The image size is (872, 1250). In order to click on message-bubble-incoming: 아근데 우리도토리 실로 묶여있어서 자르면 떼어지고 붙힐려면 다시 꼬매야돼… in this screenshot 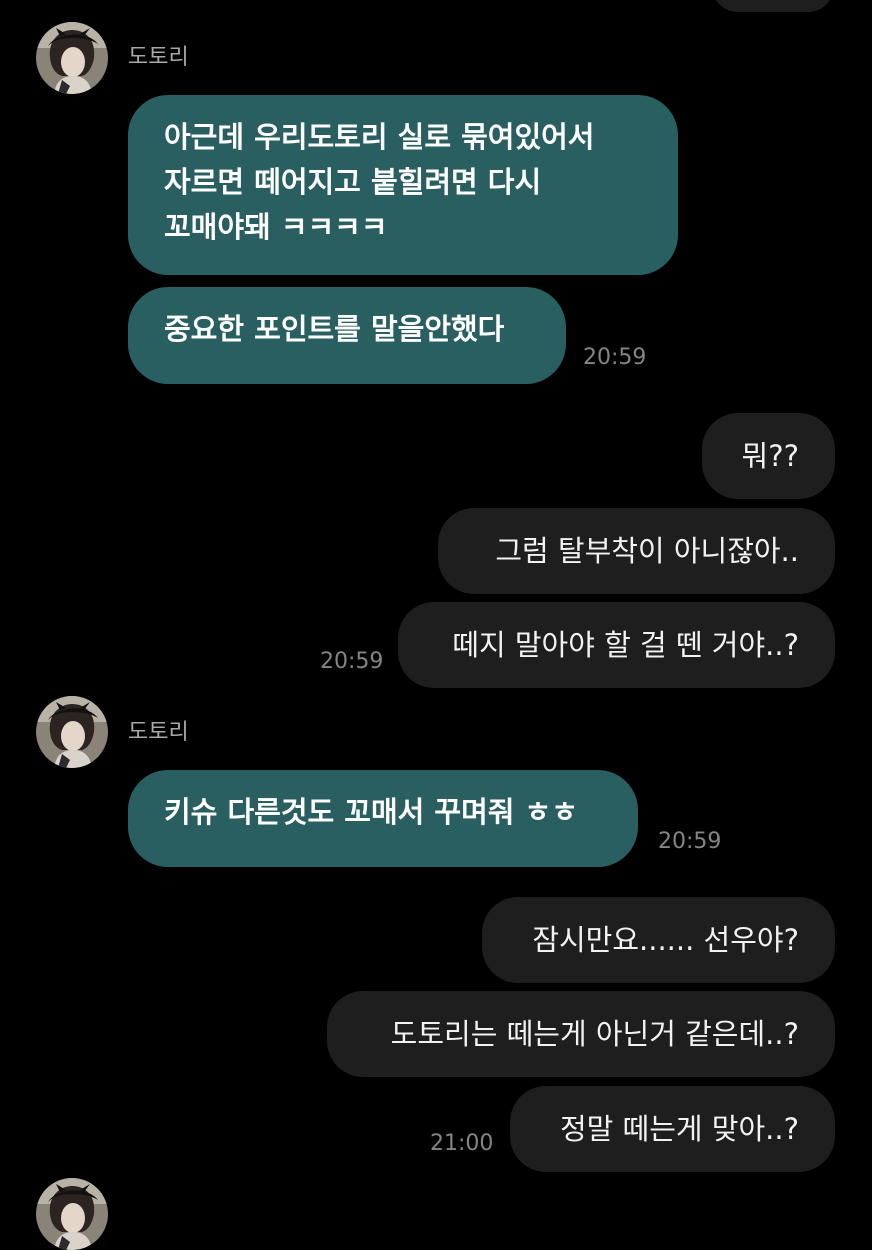, I will do `click(403, 185)`.